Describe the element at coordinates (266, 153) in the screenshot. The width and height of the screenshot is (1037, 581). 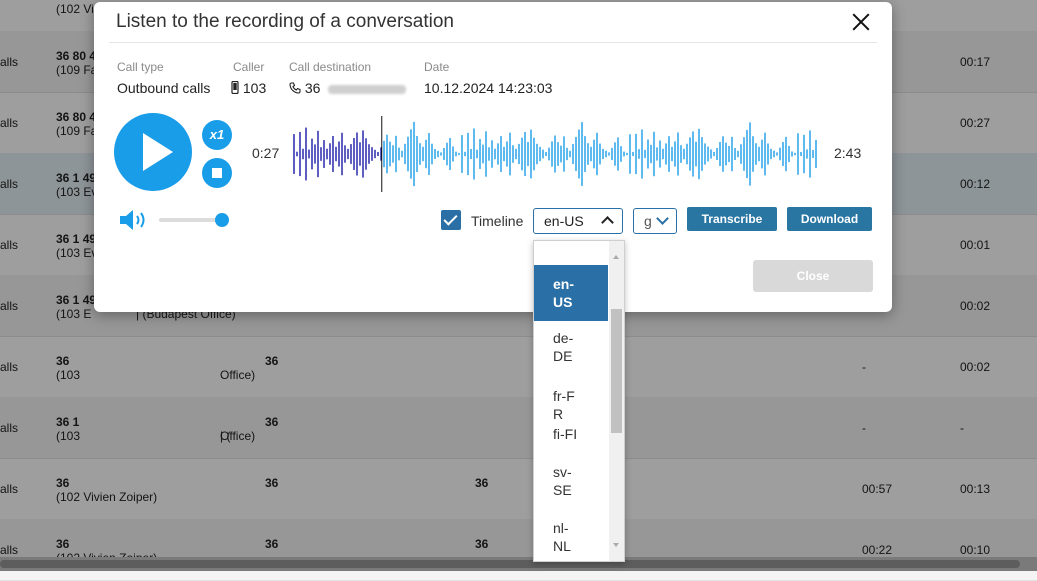
I see `current-time: 0:27` at that location.